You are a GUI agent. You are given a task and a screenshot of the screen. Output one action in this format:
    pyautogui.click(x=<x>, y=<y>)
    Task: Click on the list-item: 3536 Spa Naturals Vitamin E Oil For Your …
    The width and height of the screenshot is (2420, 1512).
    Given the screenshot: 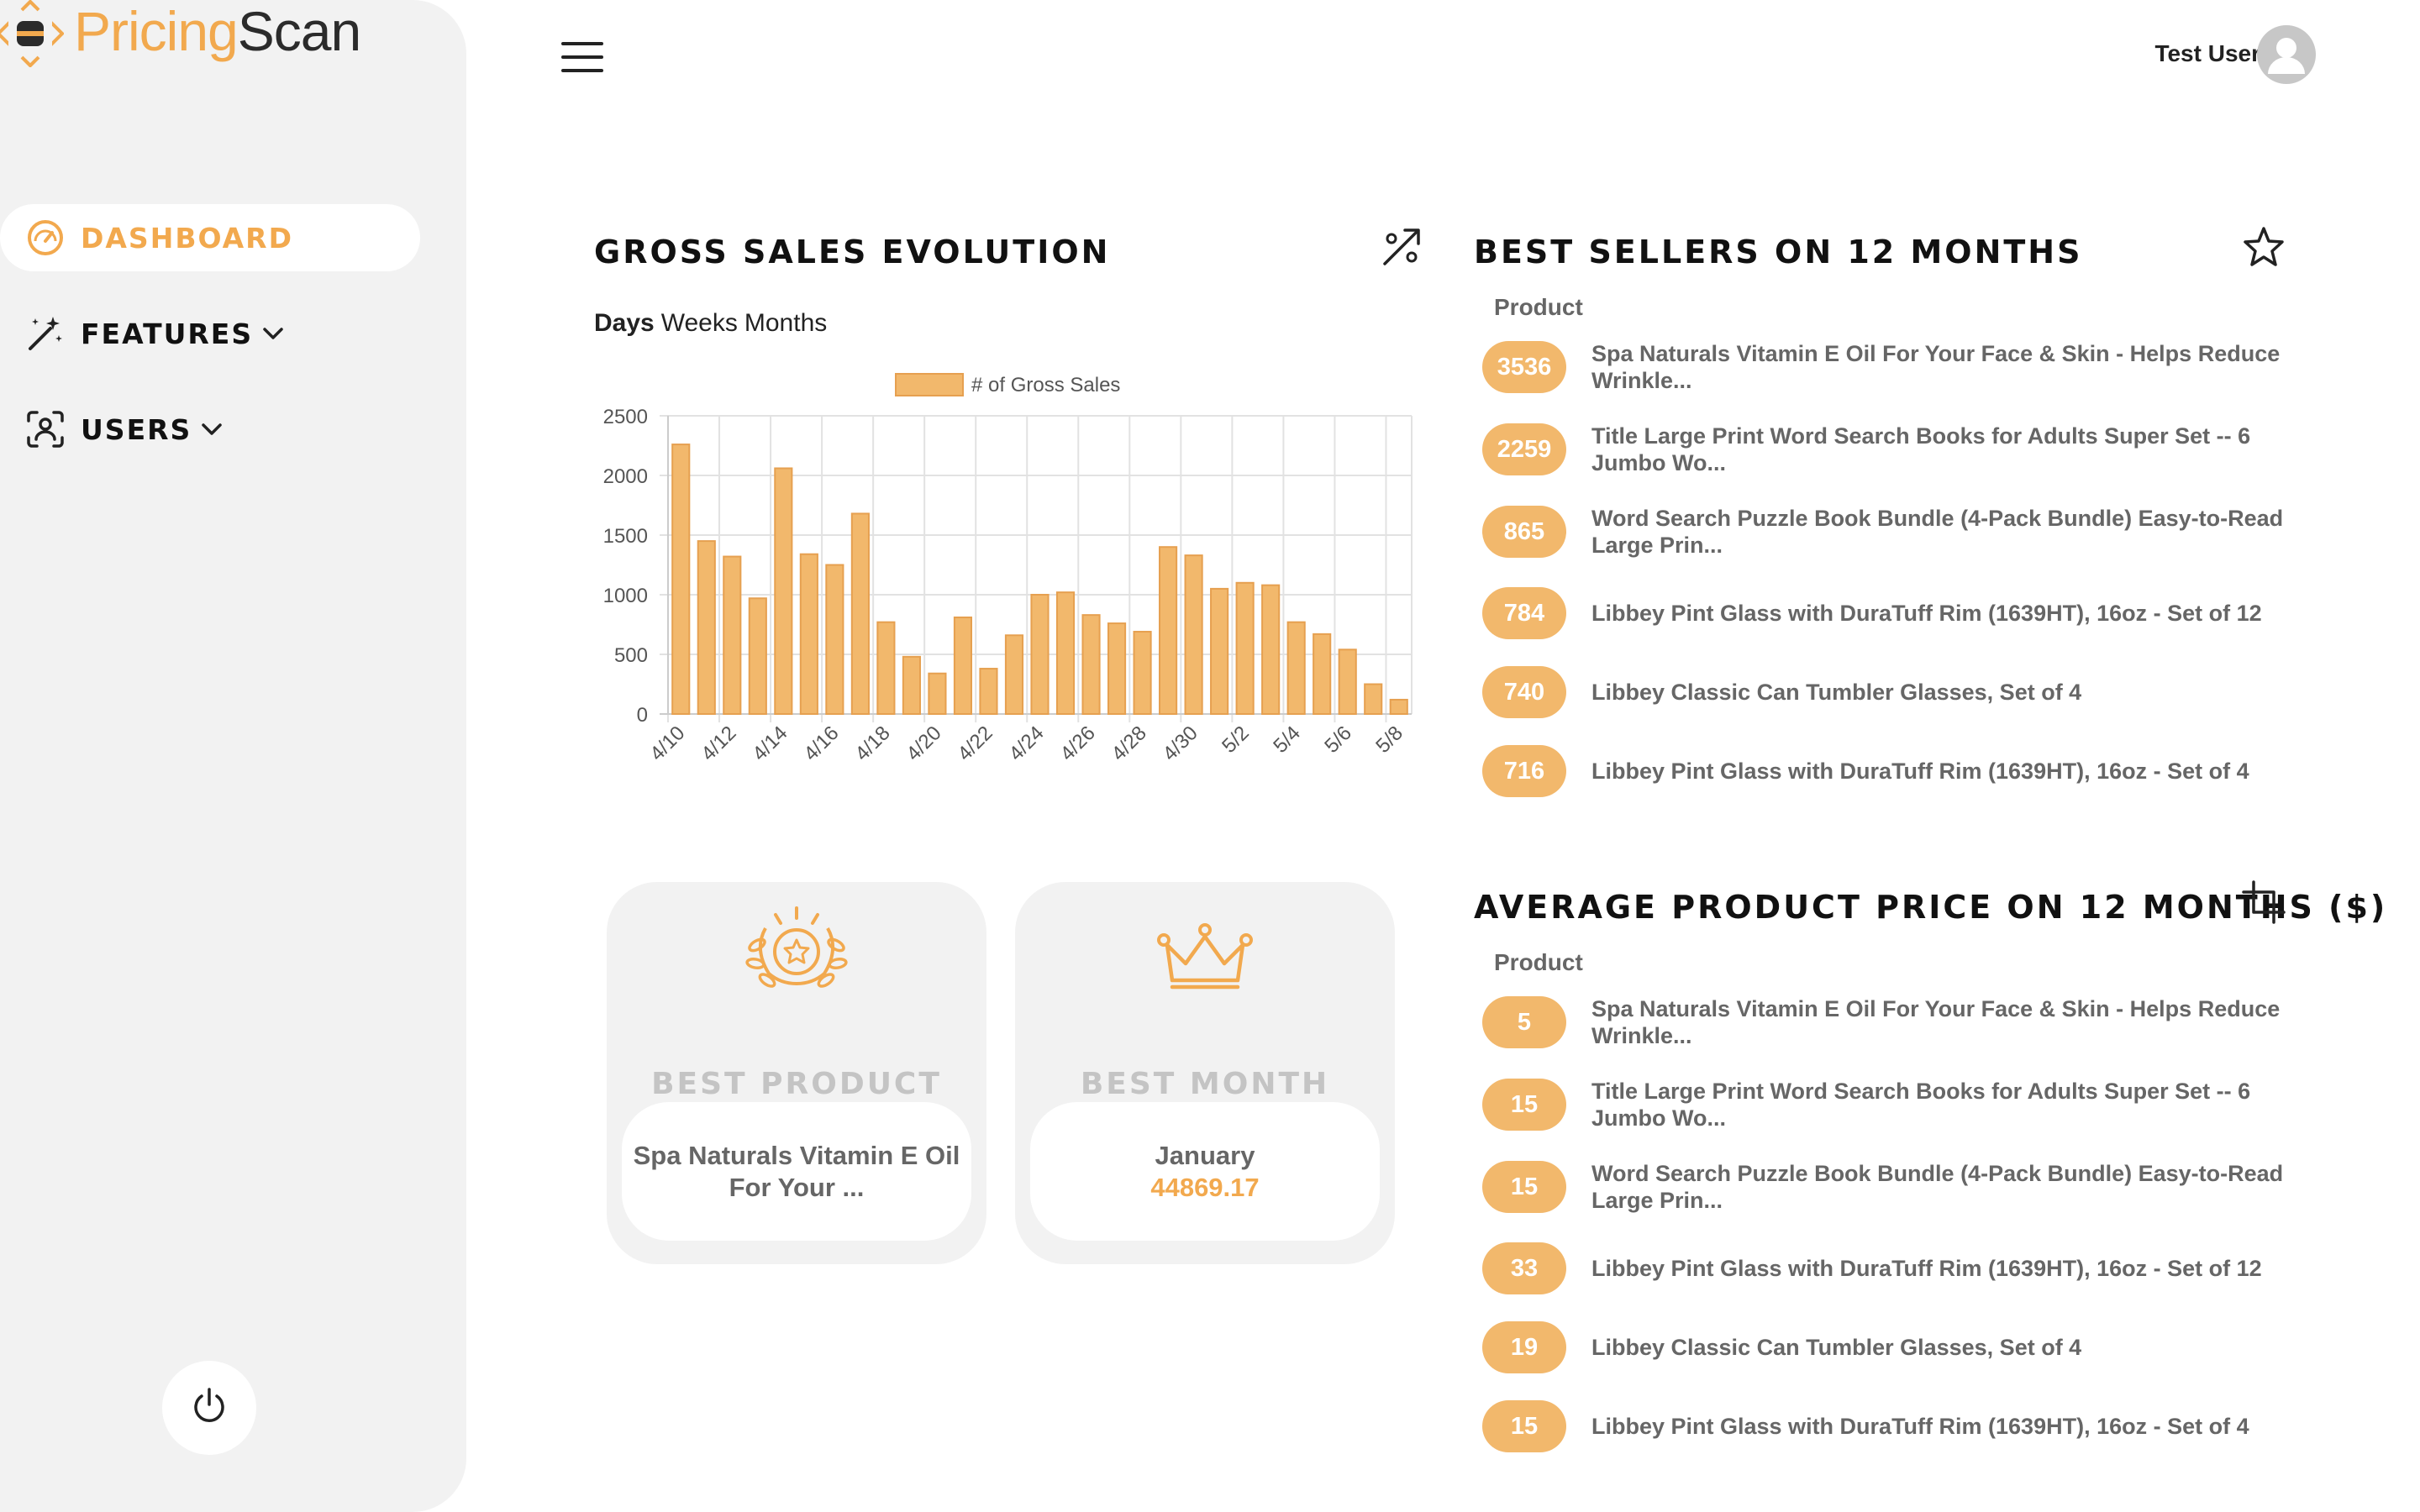 What is the action you would take?
    pyautogui.click(x=1894, y=367)
    